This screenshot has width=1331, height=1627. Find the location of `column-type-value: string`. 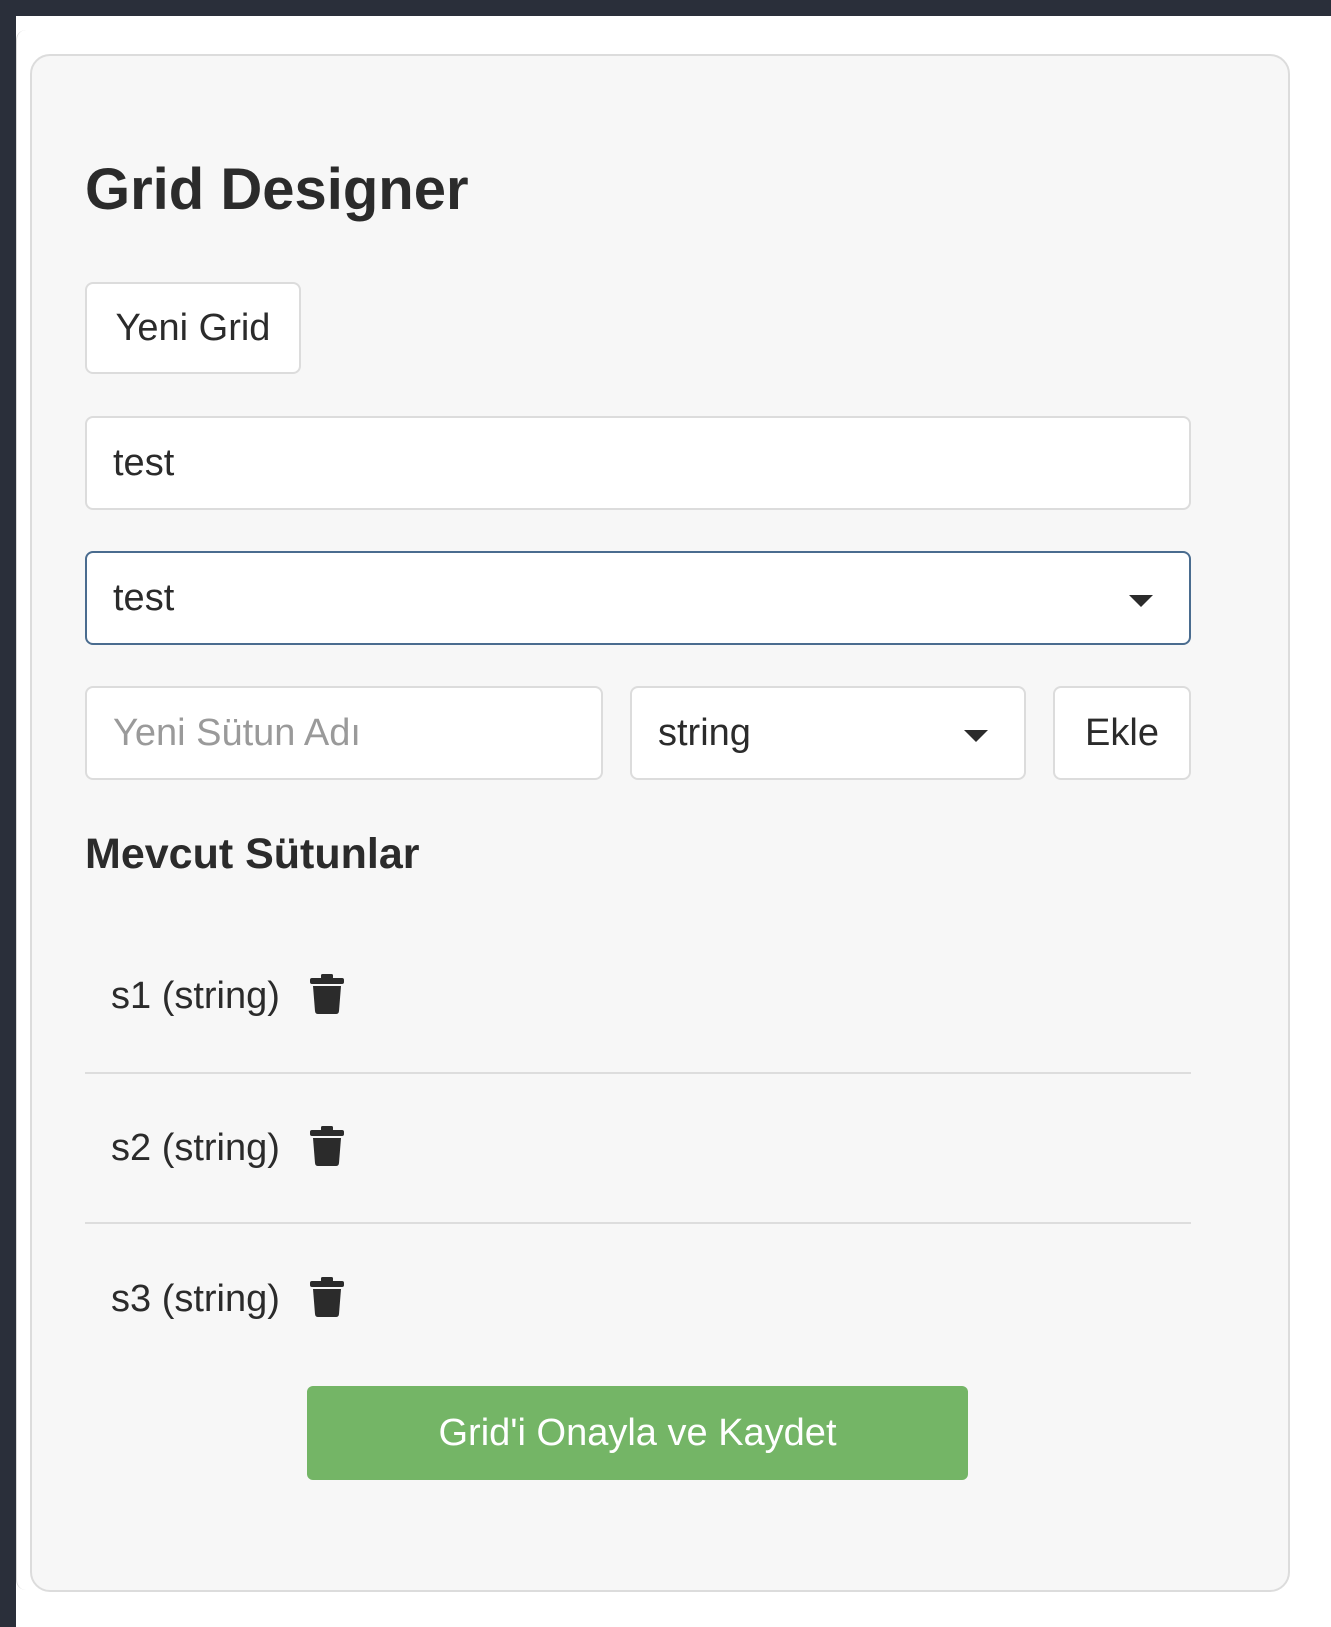

column-type-value: string is located at coordinates (704, 732).